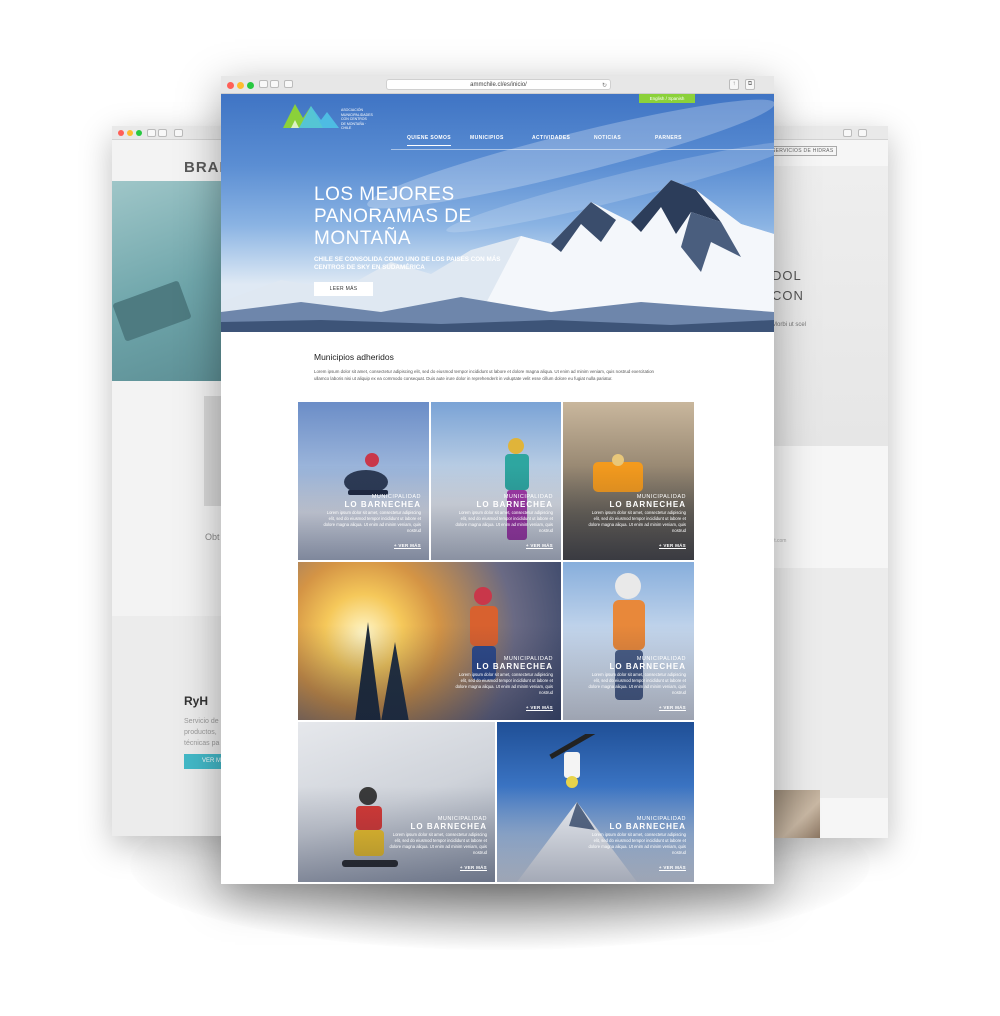  I want to click on nav-divider, so click(582, 149).